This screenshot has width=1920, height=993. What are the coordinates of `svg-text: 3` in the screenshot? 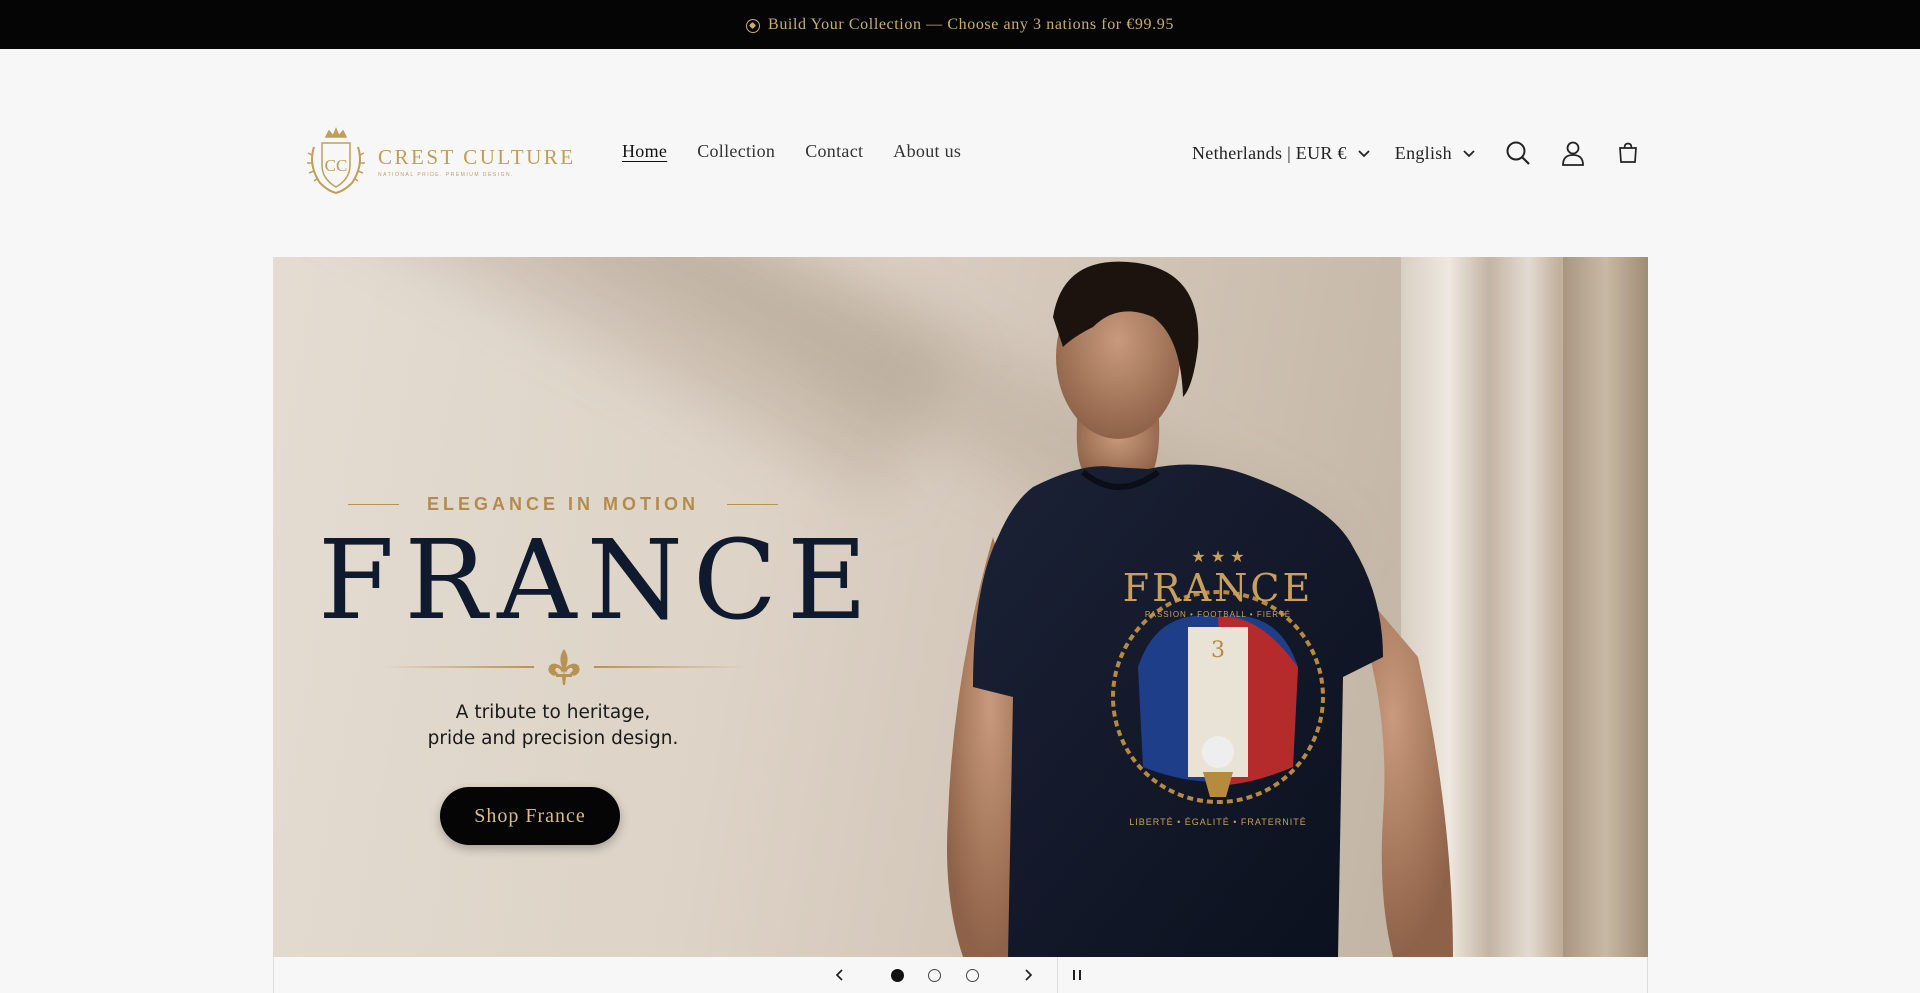 It's located at (1218, 650).